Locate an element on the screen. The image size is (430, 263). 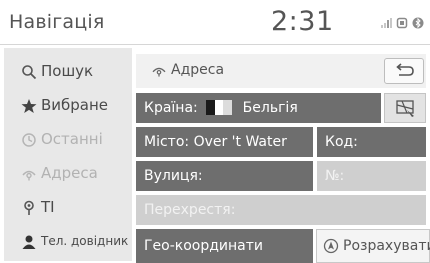
navigation-arrow-icon is located at coordinates (331, 246).